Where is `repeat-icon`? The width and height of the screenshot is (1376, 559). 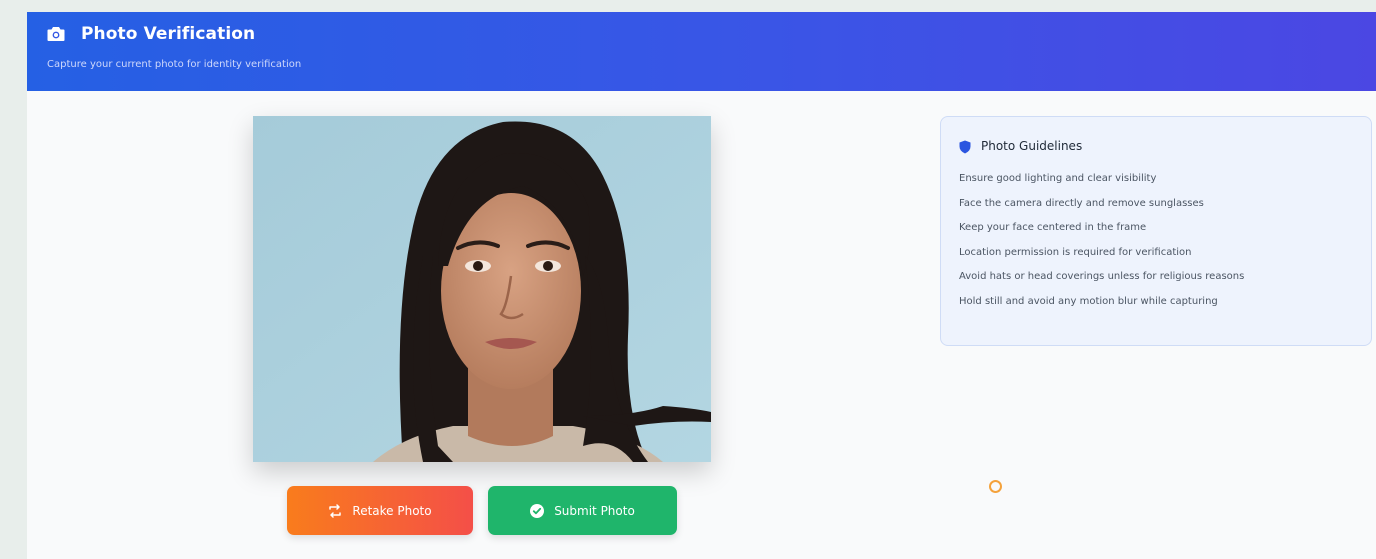
repeat-icon is located at coordinates (335, 510).